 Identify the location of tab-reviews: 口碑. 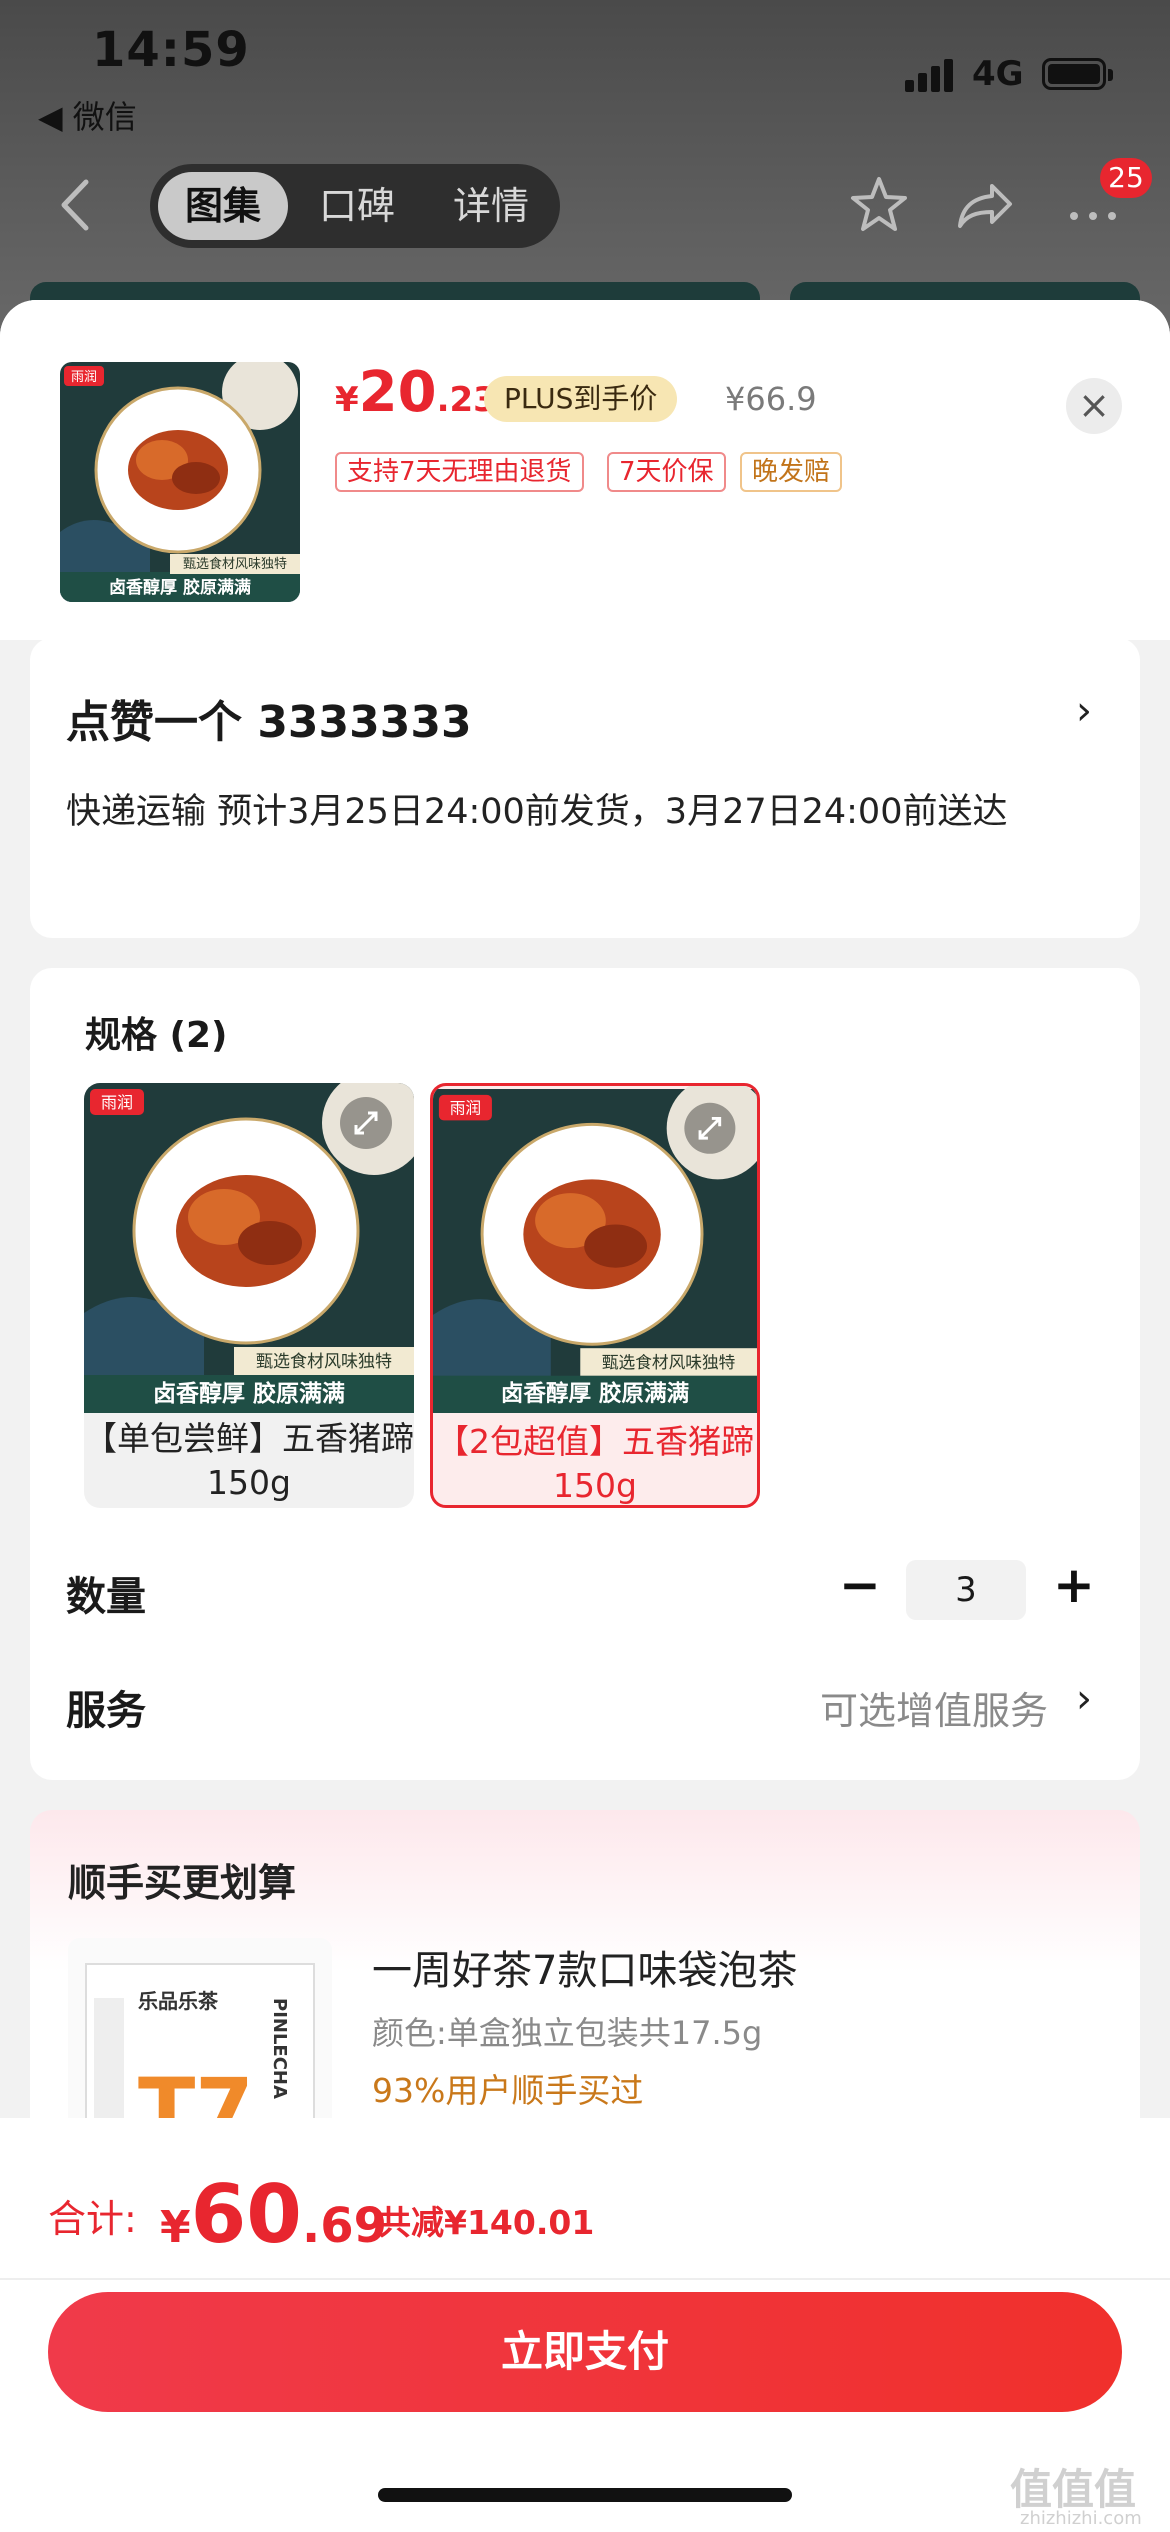
(357, 206).